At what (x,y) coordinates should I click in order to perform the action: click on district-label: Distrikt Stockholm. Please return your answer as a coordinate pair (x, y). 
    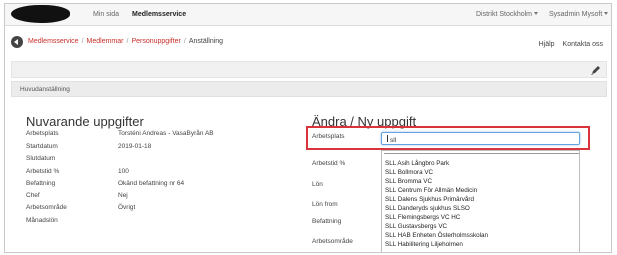
    Looking at the image, I should click on (504, 14).